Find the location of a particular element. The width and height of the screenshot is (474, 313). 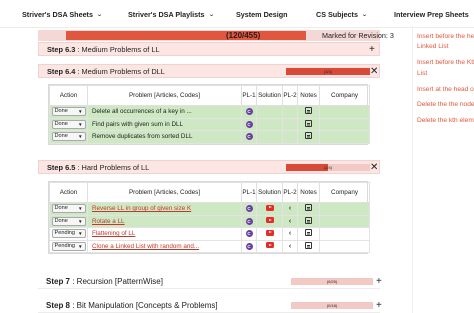

problem-link: Rotate a LL is located at coordinates (108, 221).